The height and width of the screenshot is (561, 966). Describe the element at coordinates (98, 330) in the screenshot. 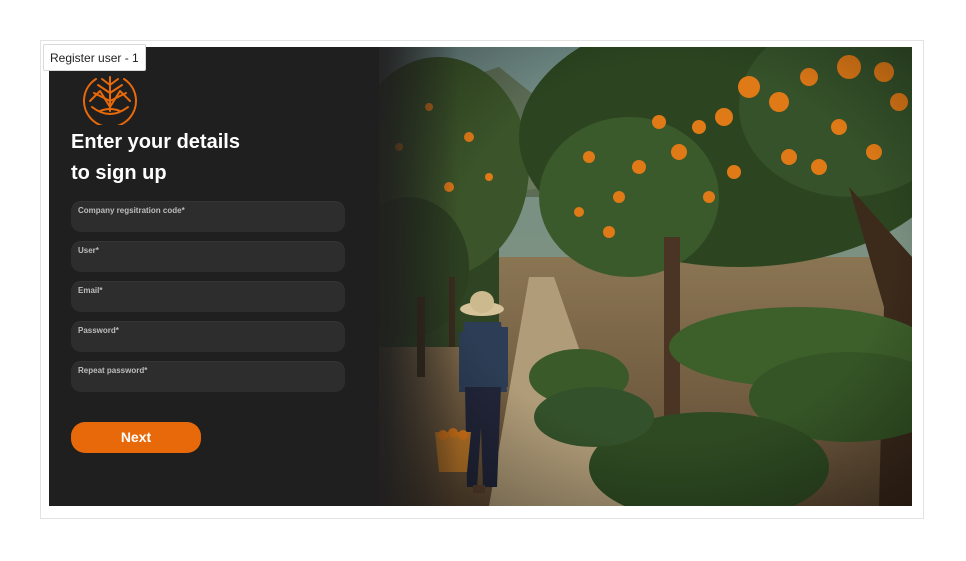

I see `password-label: Password*` at that location.